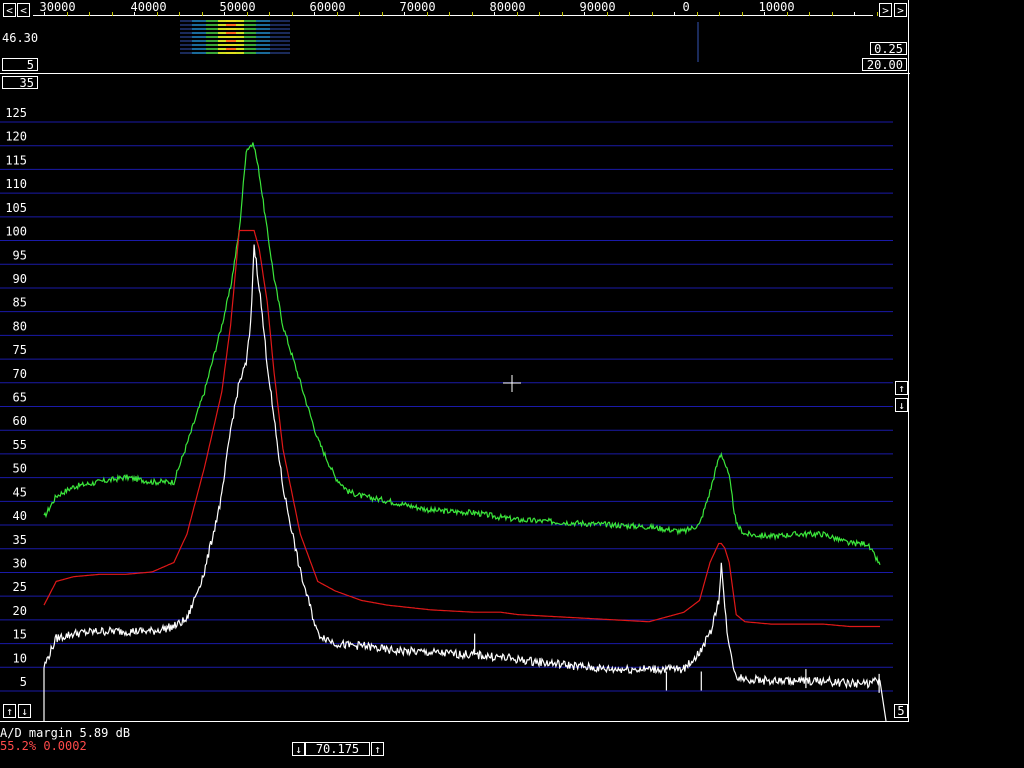  Describe the element at coordinates (337, 749) in the screenshot. I see `center-frequency-field: 70.175` at that location.